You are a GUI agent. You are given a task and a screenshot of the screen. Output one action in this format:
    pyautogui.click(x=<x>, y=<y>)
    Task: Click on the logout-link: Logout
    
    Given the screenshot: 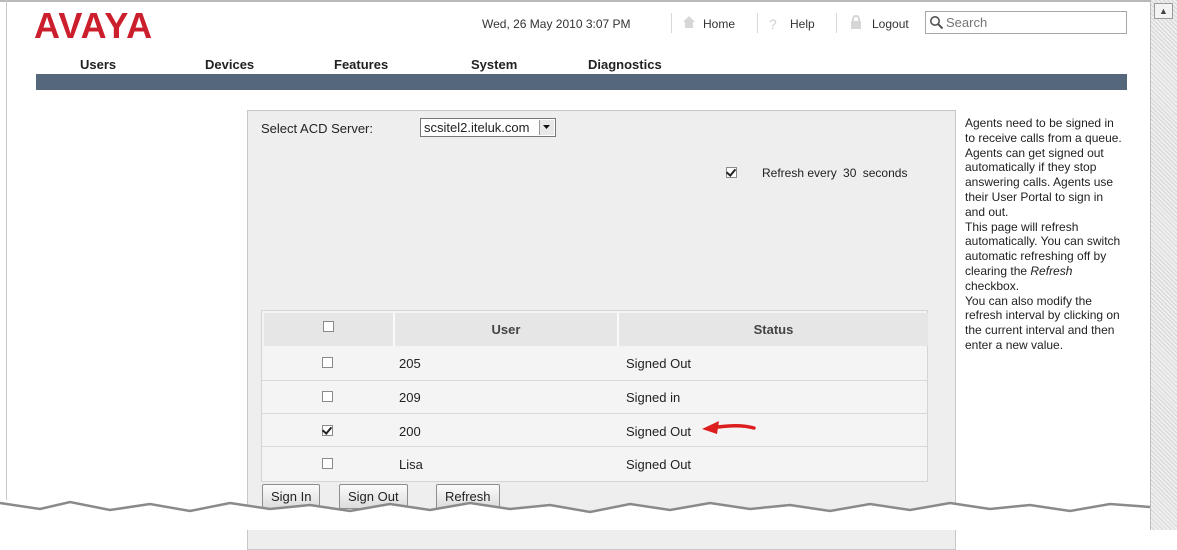 What is the action you would take?
    pyautogui.click(x=890, y=24)
    